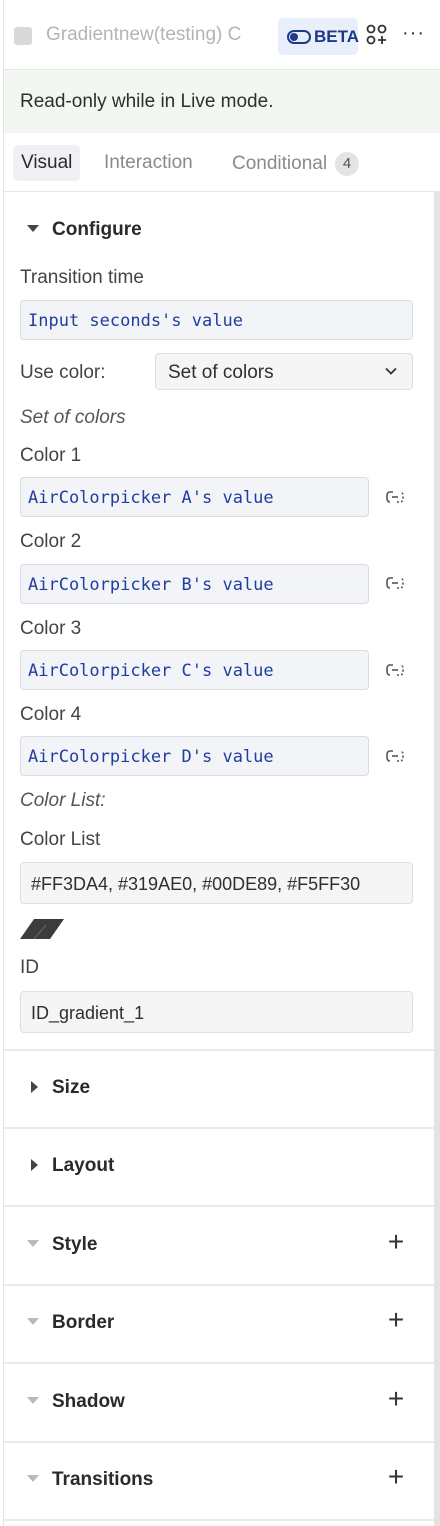  What do you see at coordinates (75, 1244) in the screenshot?
I see `section-title: Style` at bounding box center [75, 1244].